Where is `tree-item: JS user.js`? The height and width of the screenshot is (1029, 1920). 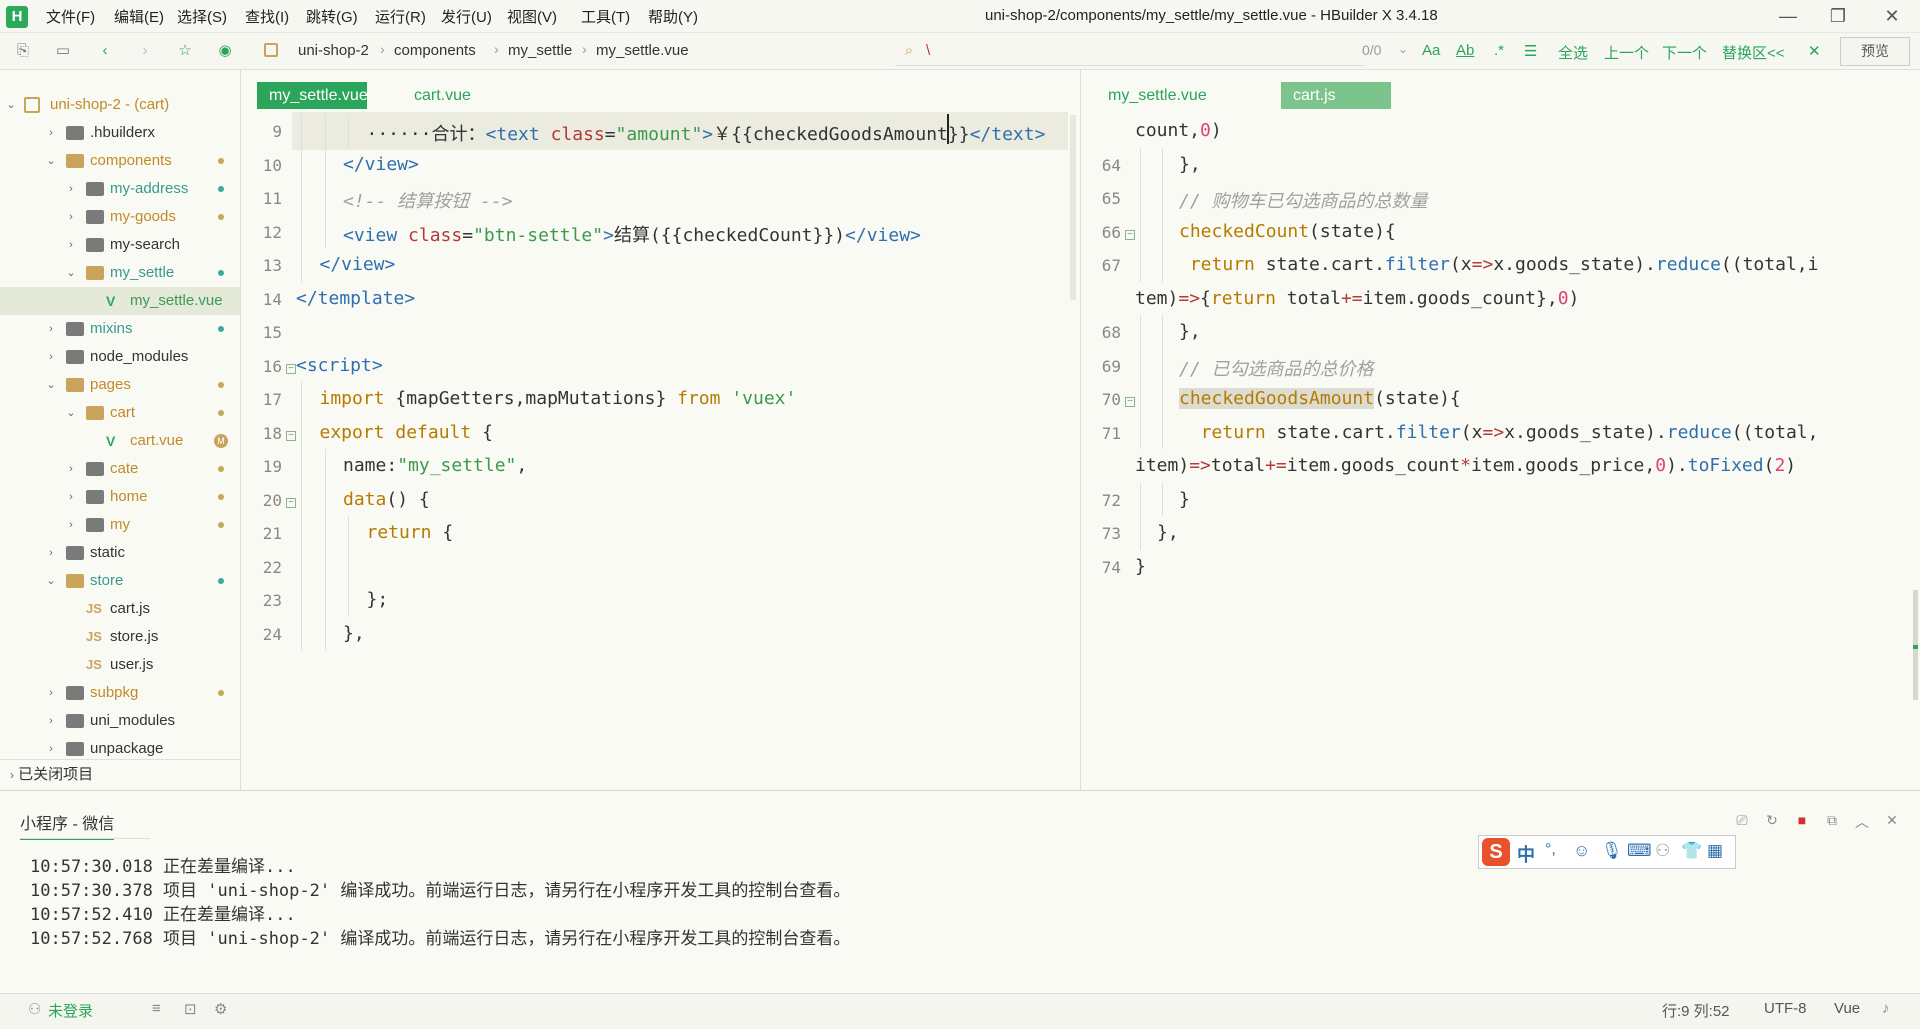
tree-item: JS user.js is located at coordinates (120, 665).